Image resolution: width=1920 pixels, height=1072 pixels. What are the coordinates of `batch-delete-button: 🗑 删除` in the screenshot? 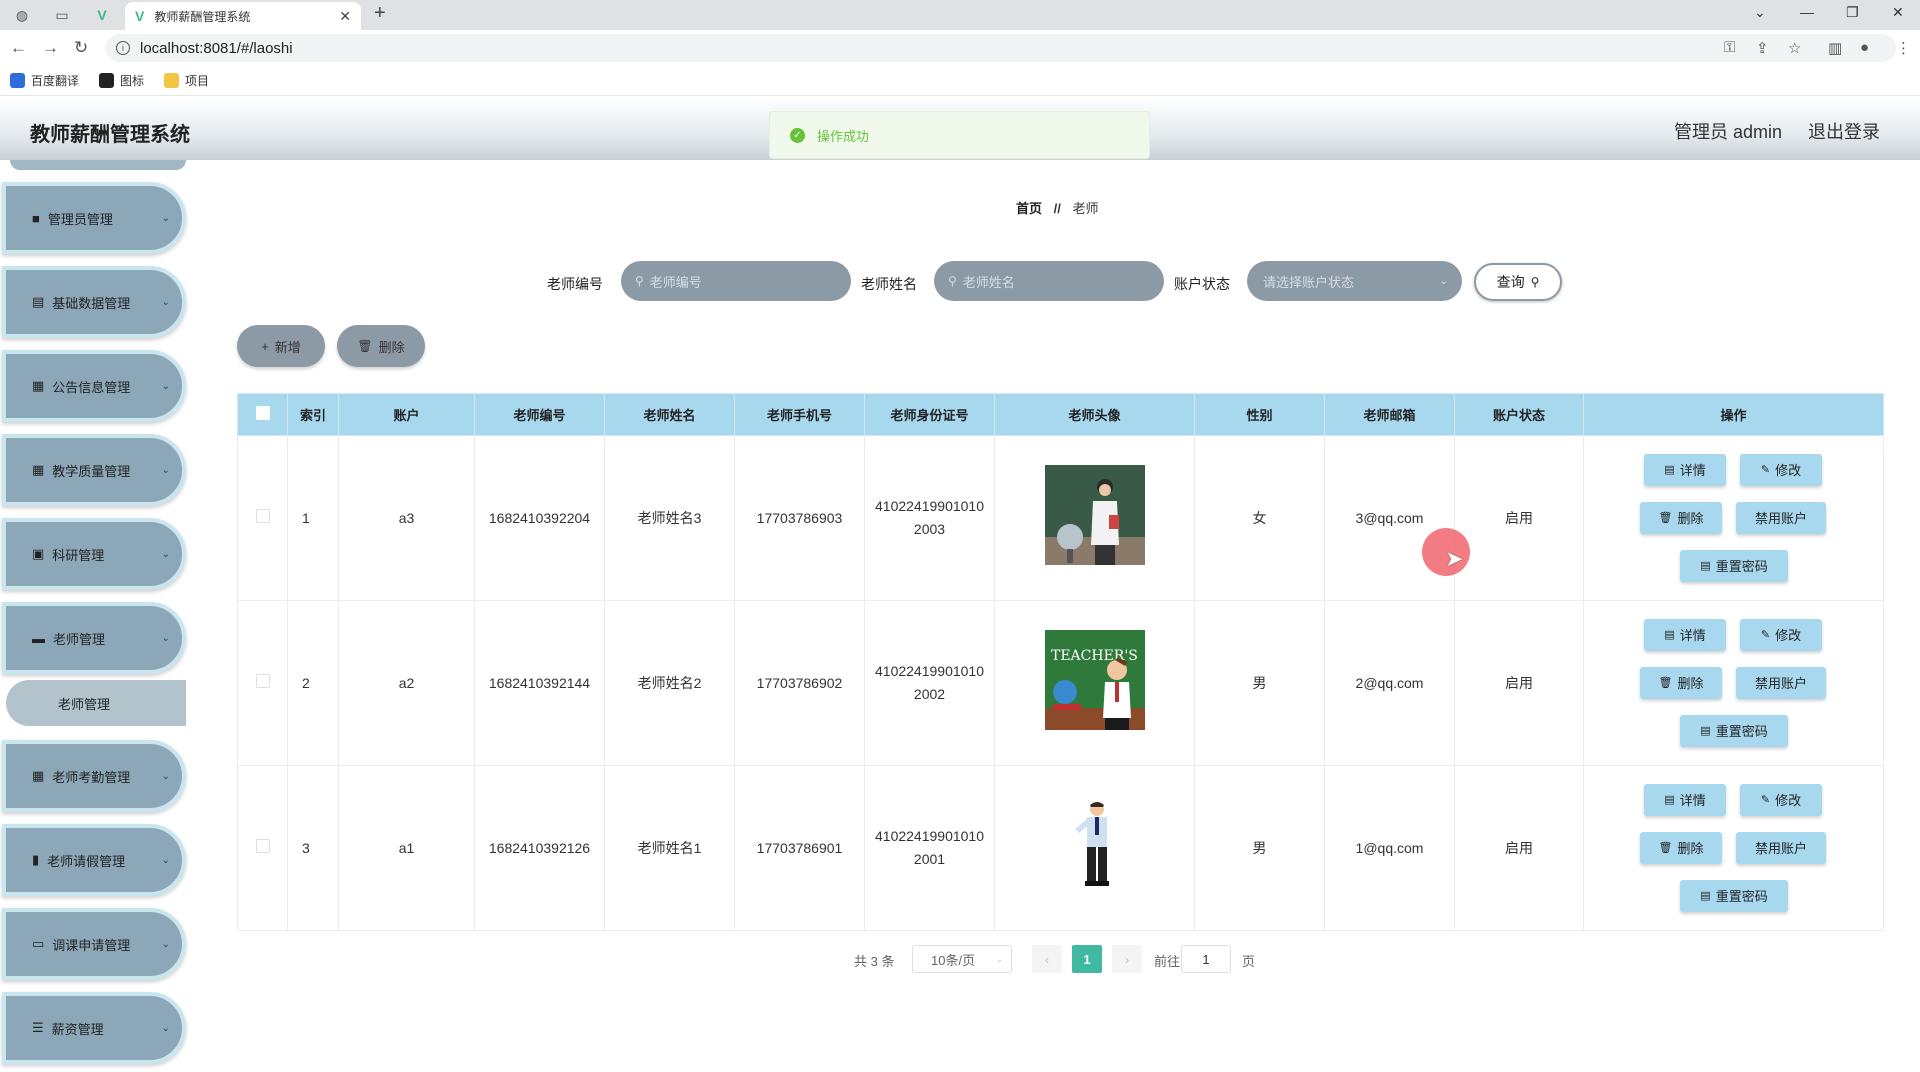 It's located at (381, 346).